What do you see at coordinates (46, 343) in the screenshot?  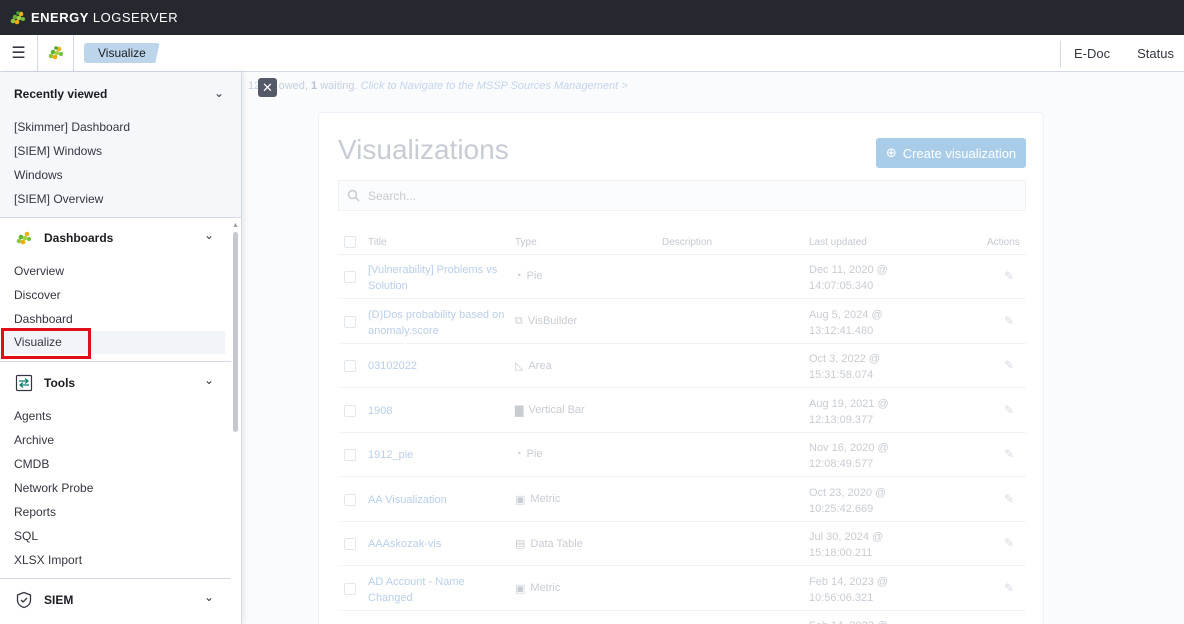 I see `highlight-box` at bounding box center [46, 343].